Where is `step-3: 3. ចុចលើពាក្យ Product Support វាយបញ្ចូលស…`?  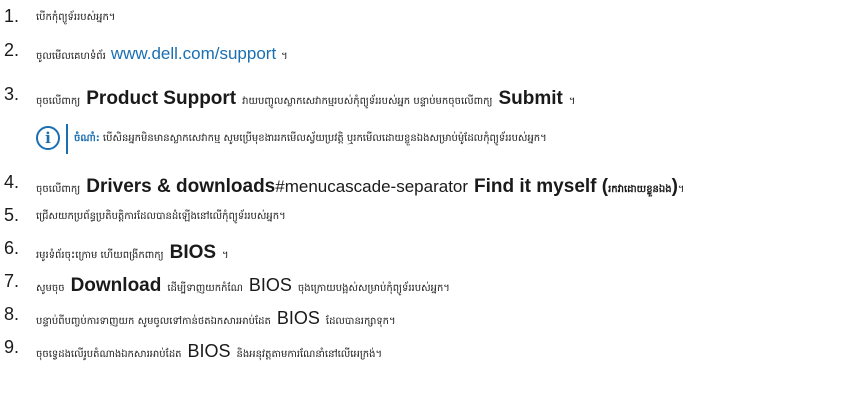
step-3: 3. ចុចលើពាក្យ Product Support វាយបញ្ចូលស… is located at coordinates (433, 96).